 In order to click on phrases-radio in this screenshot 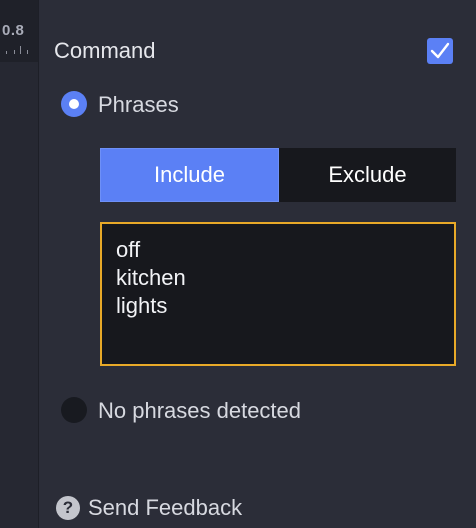, I will do `click(74, 104)`.